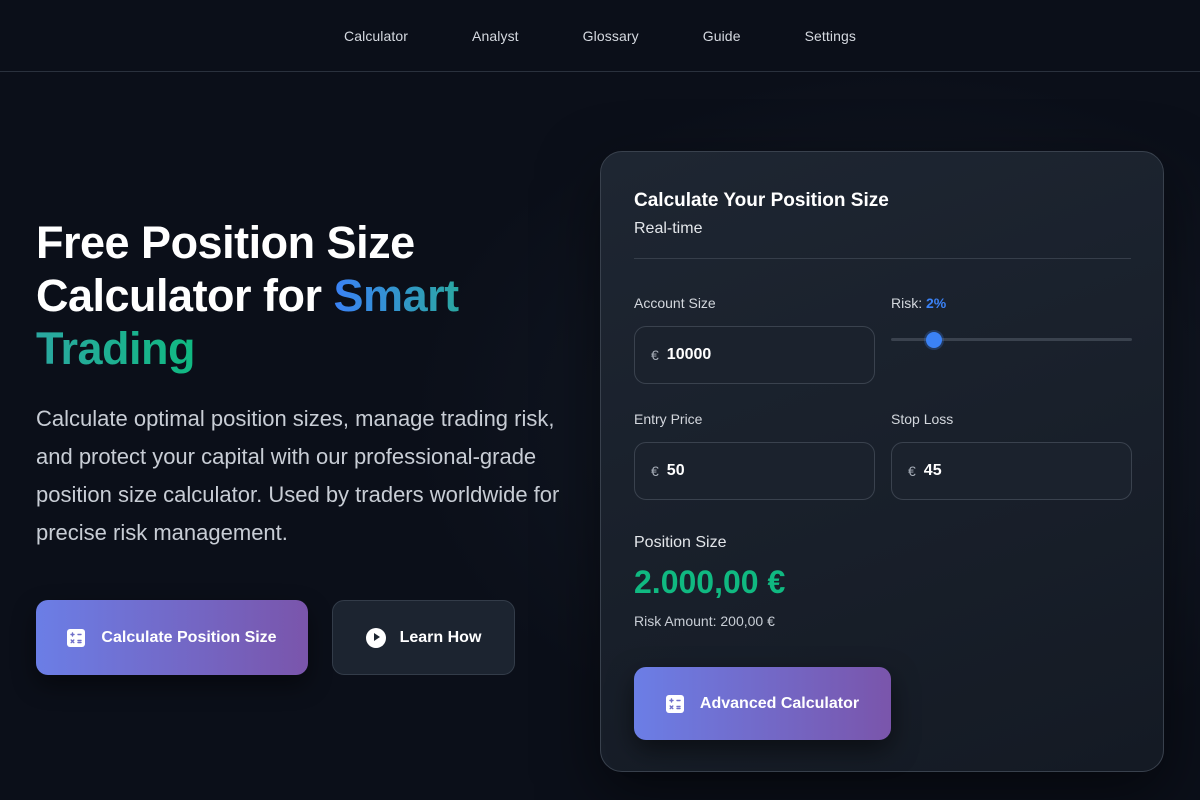 This screenshot has height=800, width=1200. I want to click on position-size-value: 2.000,00 €, so click(710, 582).